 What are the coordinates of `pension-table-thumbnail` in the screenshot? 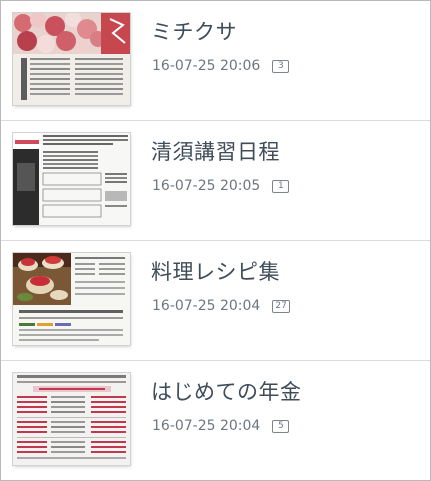 It's located at (71, 419).